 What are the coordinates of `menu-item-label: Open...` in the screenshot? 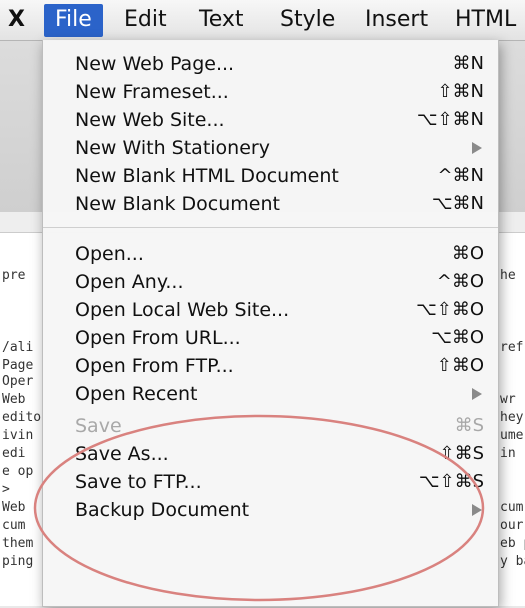 It's located at (109, 254).